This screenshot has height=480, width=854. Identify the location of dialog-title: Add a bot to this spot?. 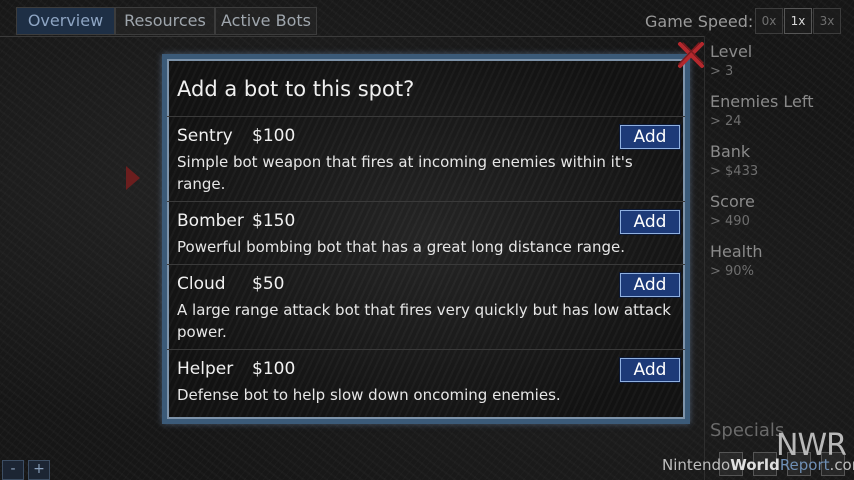
(296, 89).